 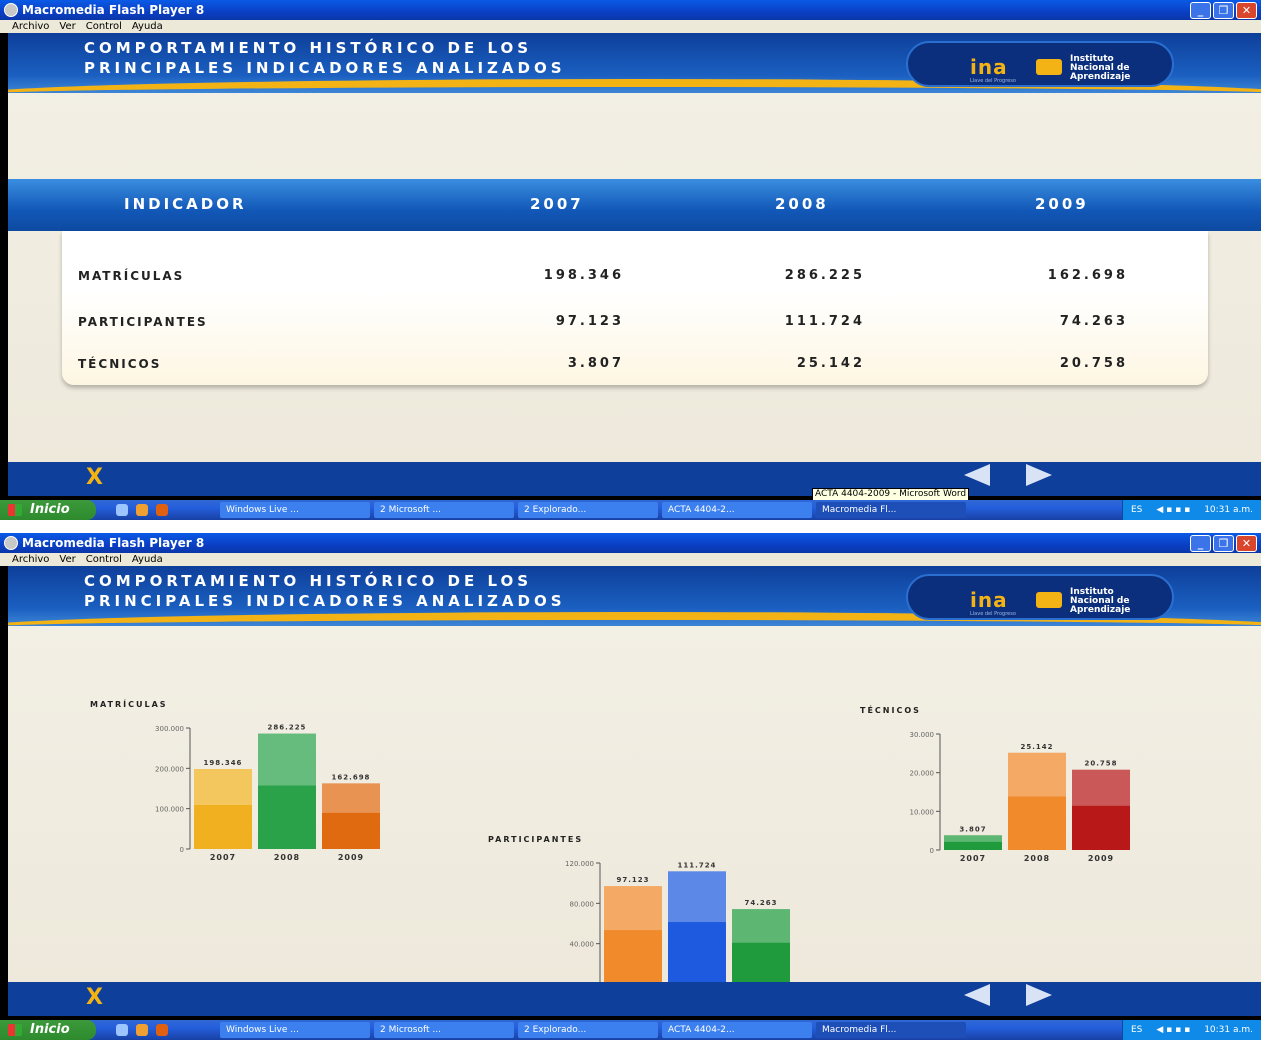 What do you see at coordinates (830, 363) in the screenshot?
I see `table-cell: 25.142` at bounding box center [830, 363].